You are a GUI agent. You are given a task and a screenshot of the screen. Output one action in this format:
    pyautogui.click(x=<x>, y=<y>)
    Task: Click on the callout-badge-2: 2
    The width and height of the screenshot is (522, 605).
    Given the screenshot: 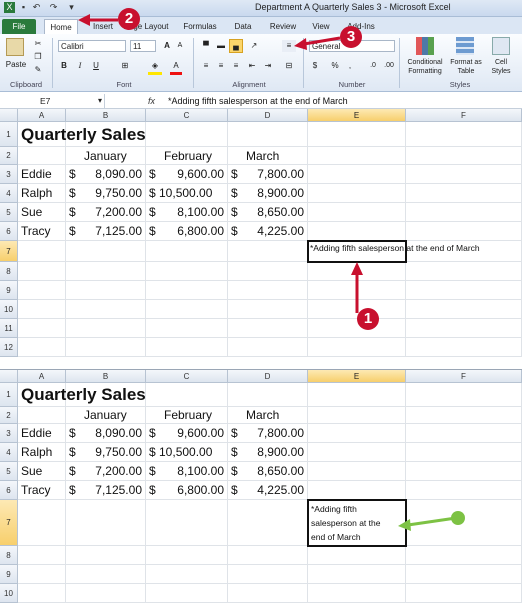 What is the action you would take?
    pyautogui.click(x=129, y=19)
    